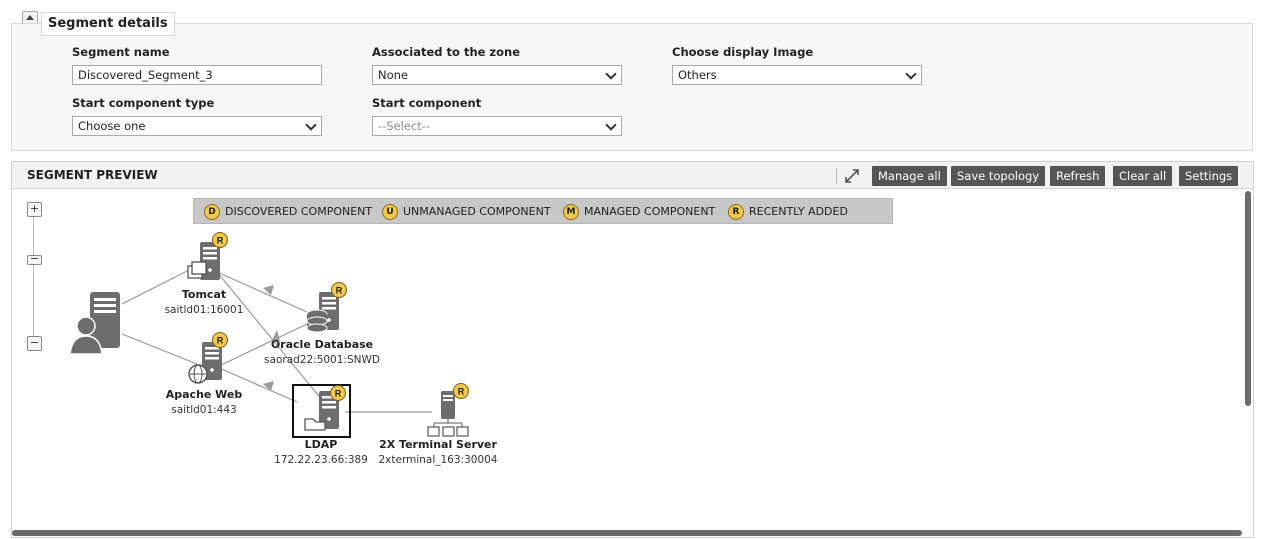 This screenshot has width=1263, height=539. What do you see at coordinates (204, 410) in the screenshot?
I see `node-address-apache: saitld01:443` at bounding box center [204, 410].